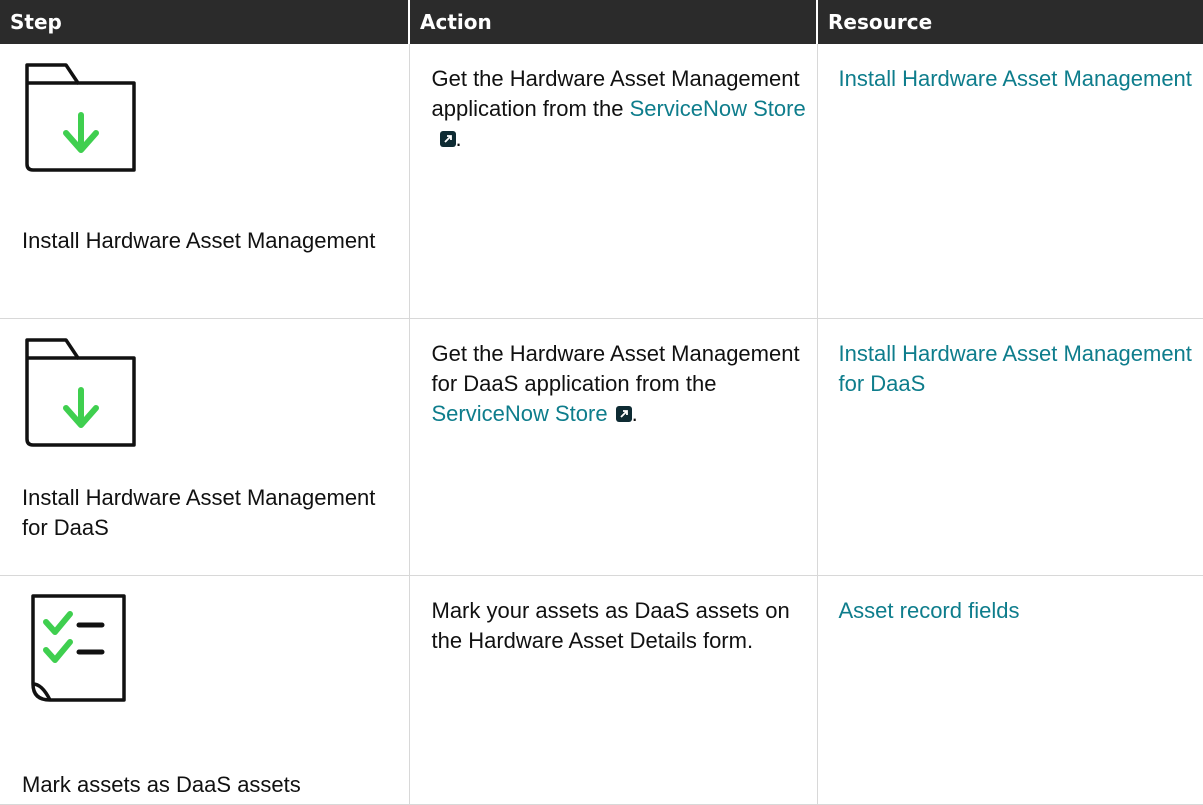 Image resolution: width=1203 pixels, height=805 pixels. Describe the element at coordinates (1010, 690) in the screenshot. I see `resource-cell: Asset record fields` at that location.